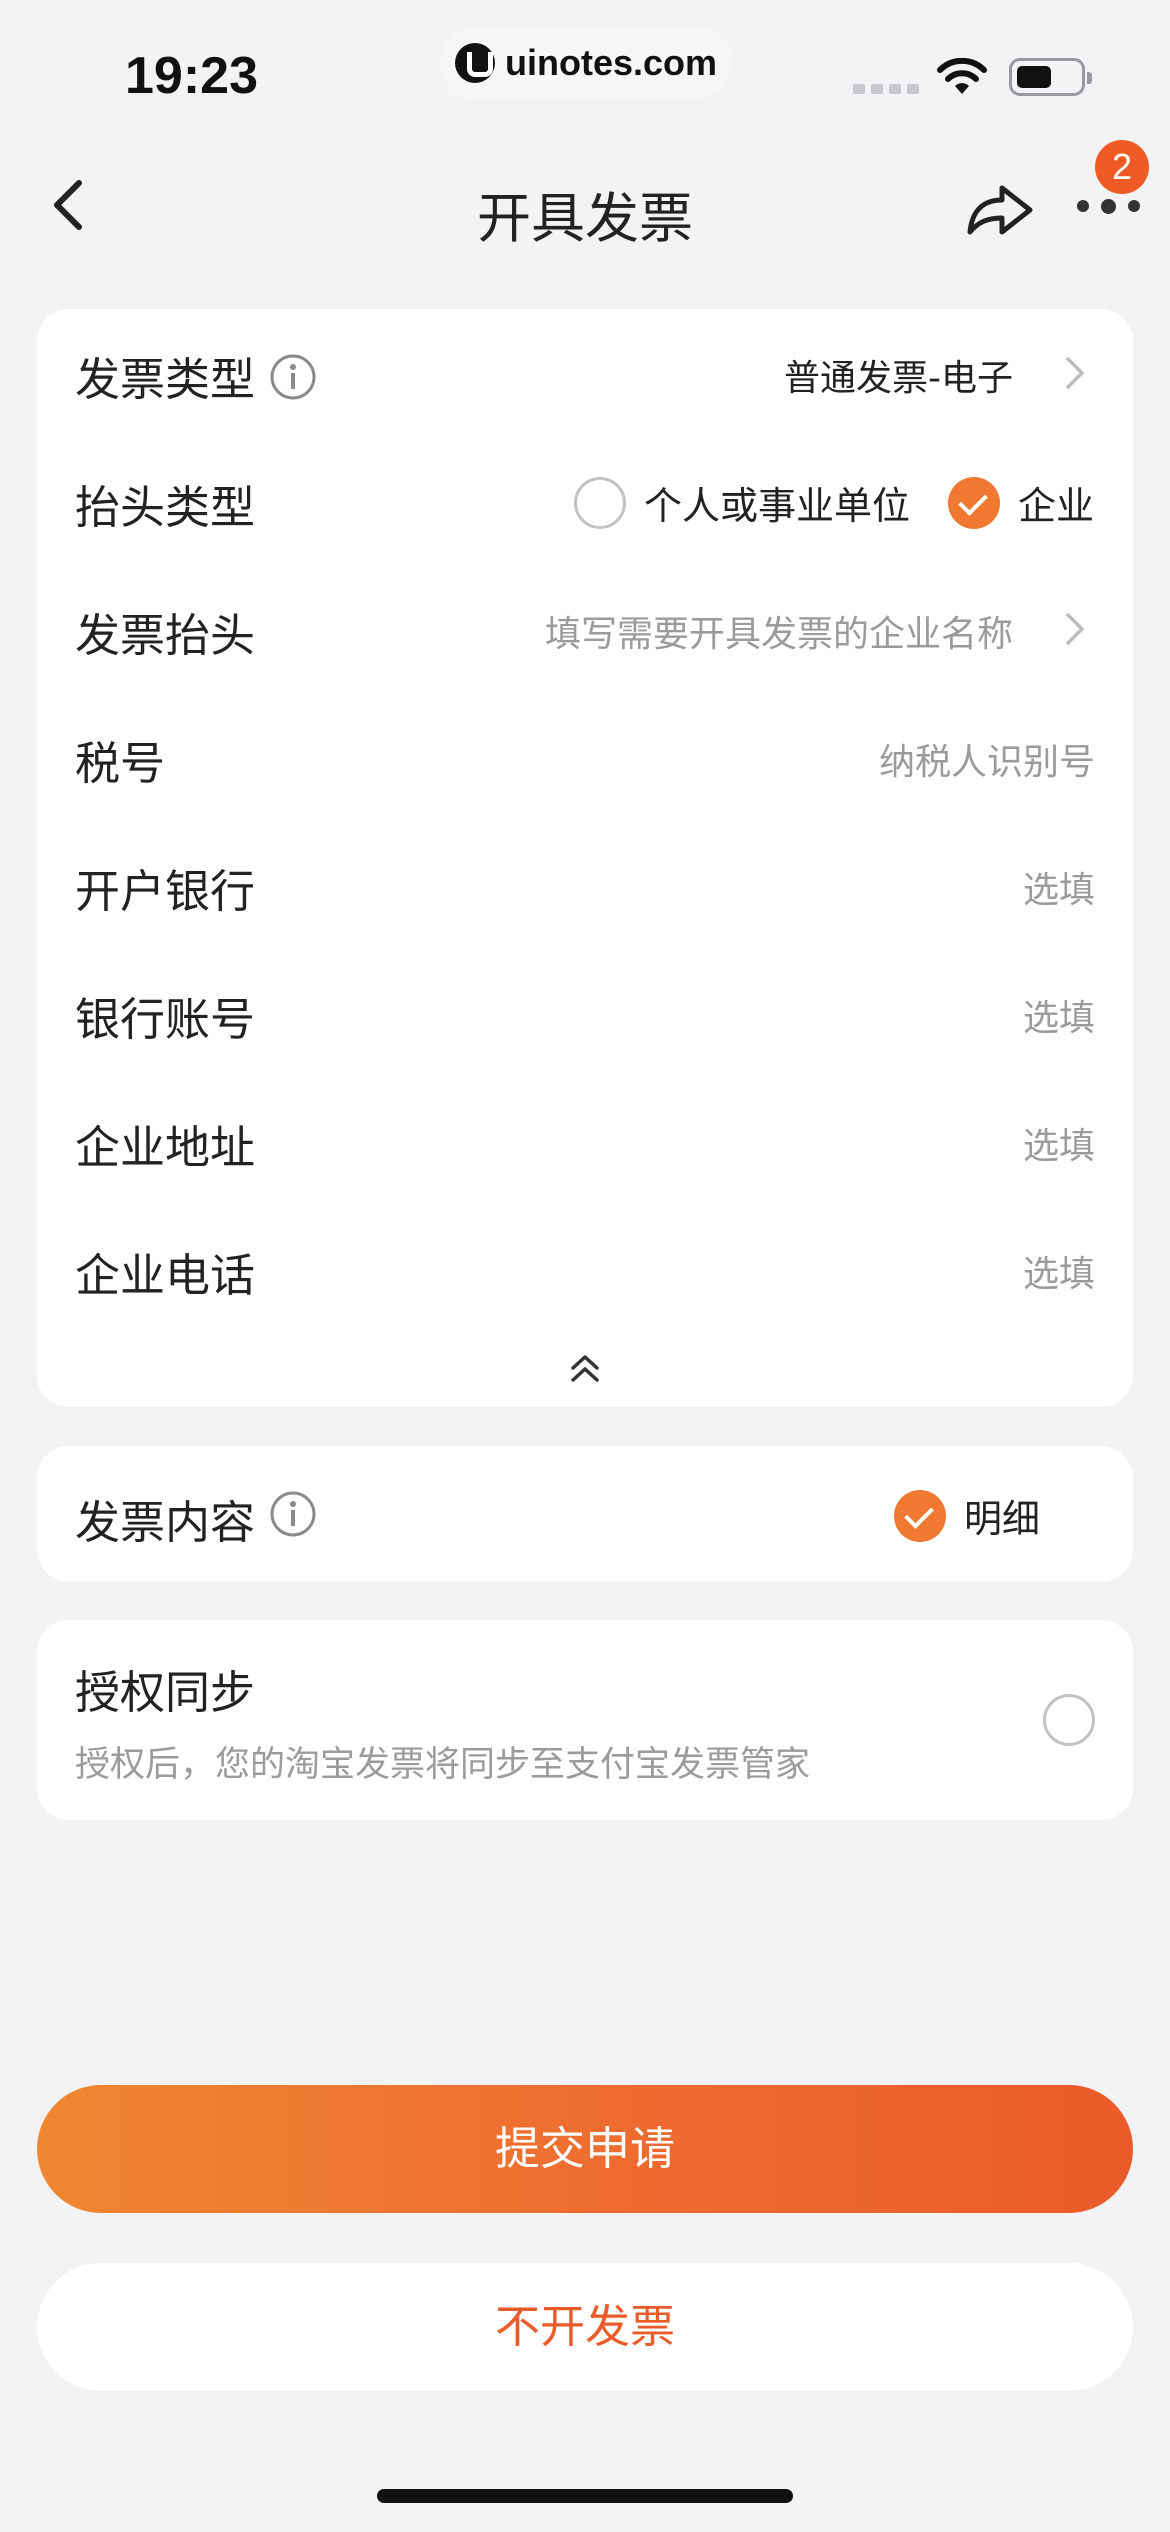  I want to click on auth-sync-card: 授权同步 授权后，您的淘宝发票将同步至支付宝发票管家, so click(585, 1720).